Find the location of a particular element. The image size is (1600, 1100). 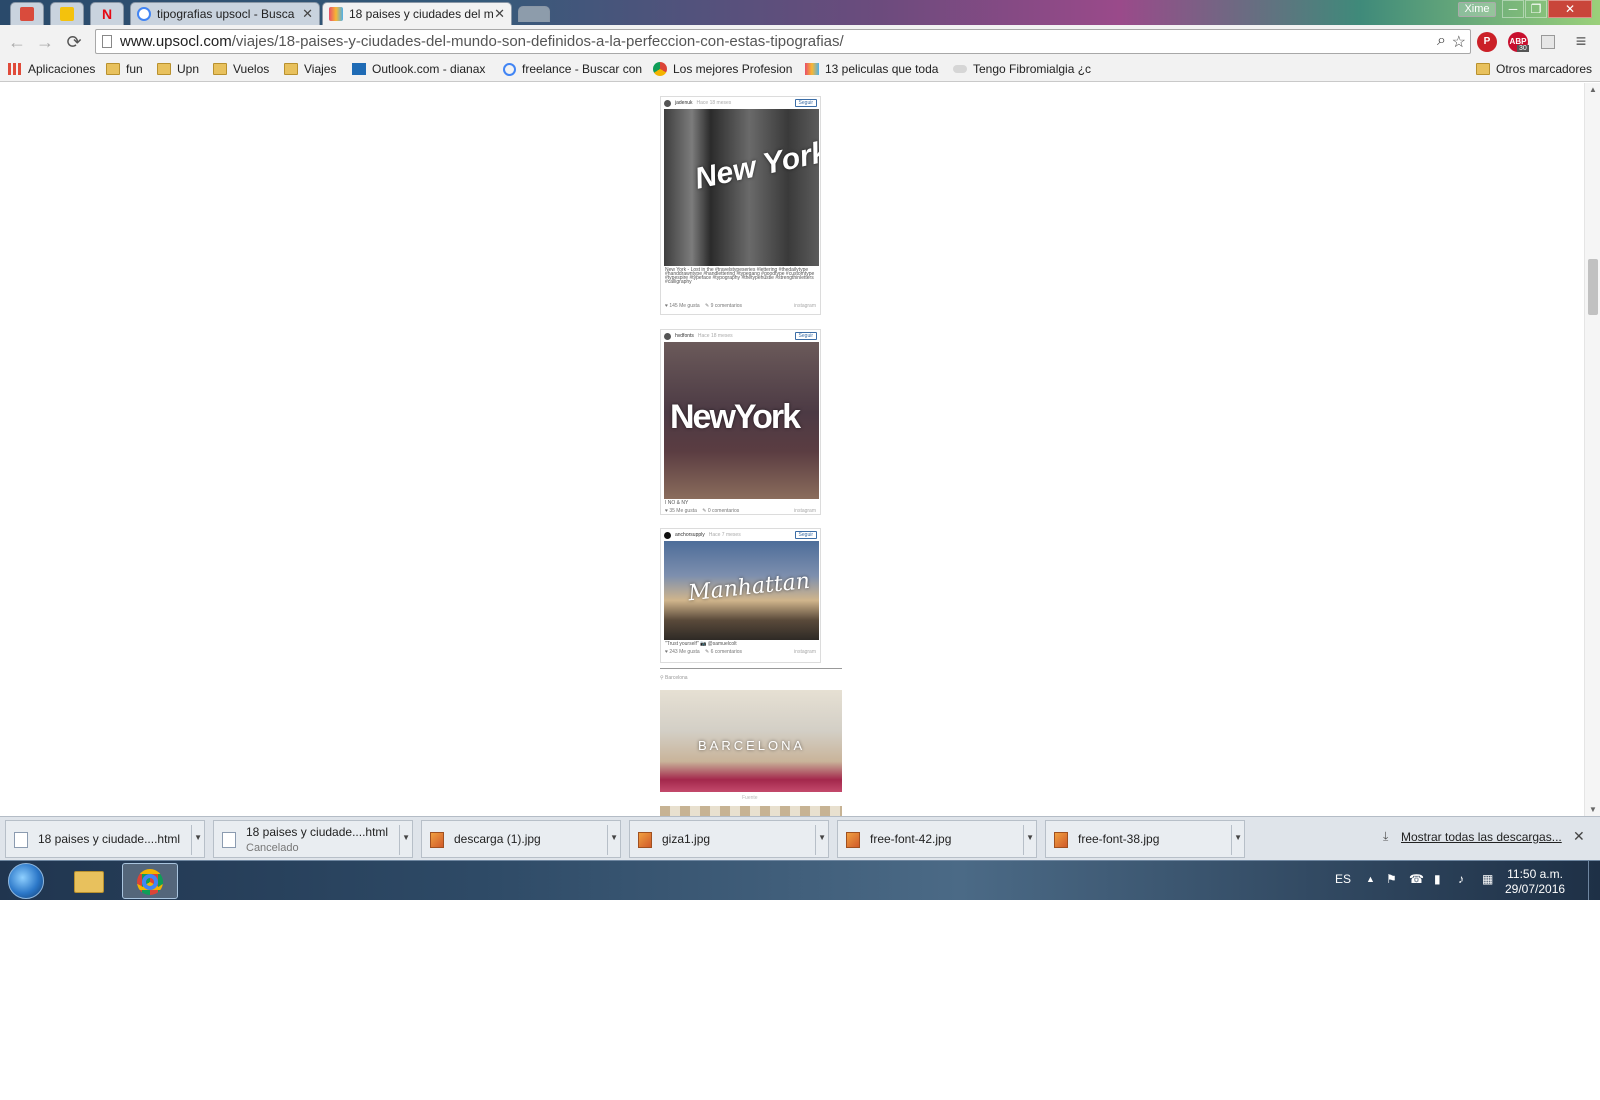

profile-badge: Xime is located at coordinates (1477, 9).